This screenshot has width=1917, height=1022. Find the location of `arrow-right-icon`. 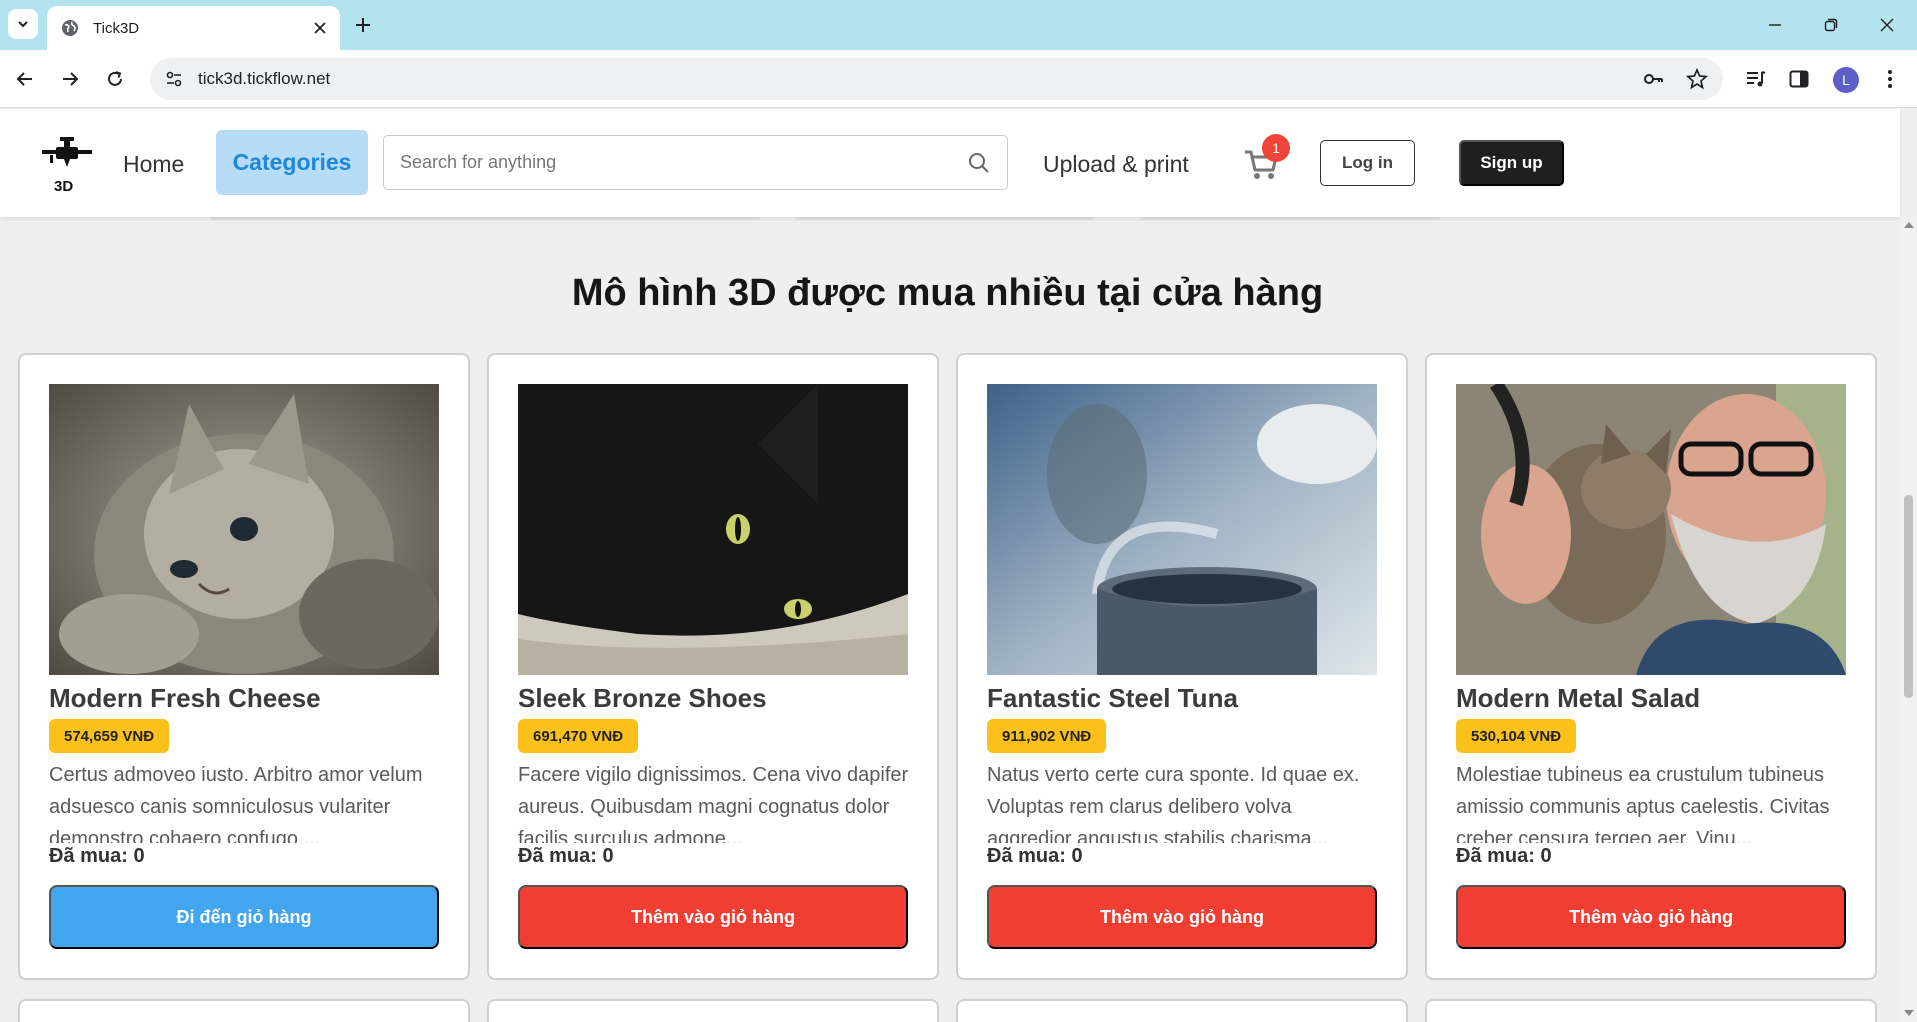

arrow-right-icon is located at coordinates (71, 79).